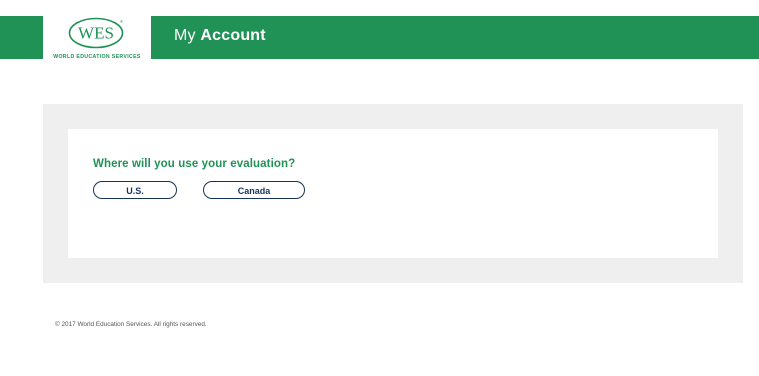 Image resolution: width=759 pixels, height=376 pixels. Describe the element at coordinates (254, 190) in the screenshot. I see `canada-option-button: Canada` at that location.